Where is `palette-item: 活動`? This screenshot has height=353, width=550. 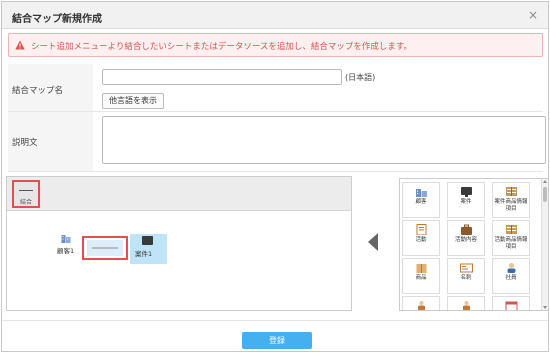 palette-item: 活動 is located at coordinates (421, 238).